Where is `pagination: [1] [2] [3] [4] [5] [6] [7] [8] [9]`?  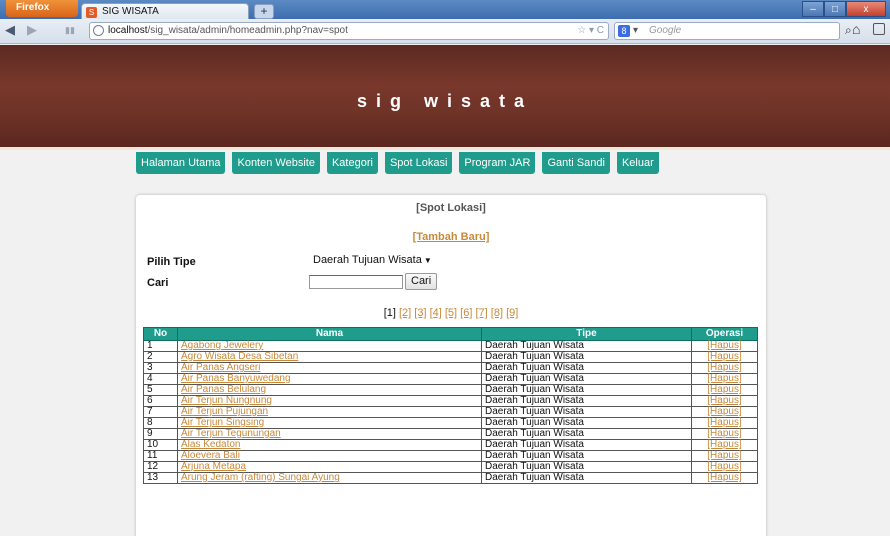
pagination: [1] [2] [3] [4] [5] [6] [7] [8] [9] is located at coordinates (451, 313).